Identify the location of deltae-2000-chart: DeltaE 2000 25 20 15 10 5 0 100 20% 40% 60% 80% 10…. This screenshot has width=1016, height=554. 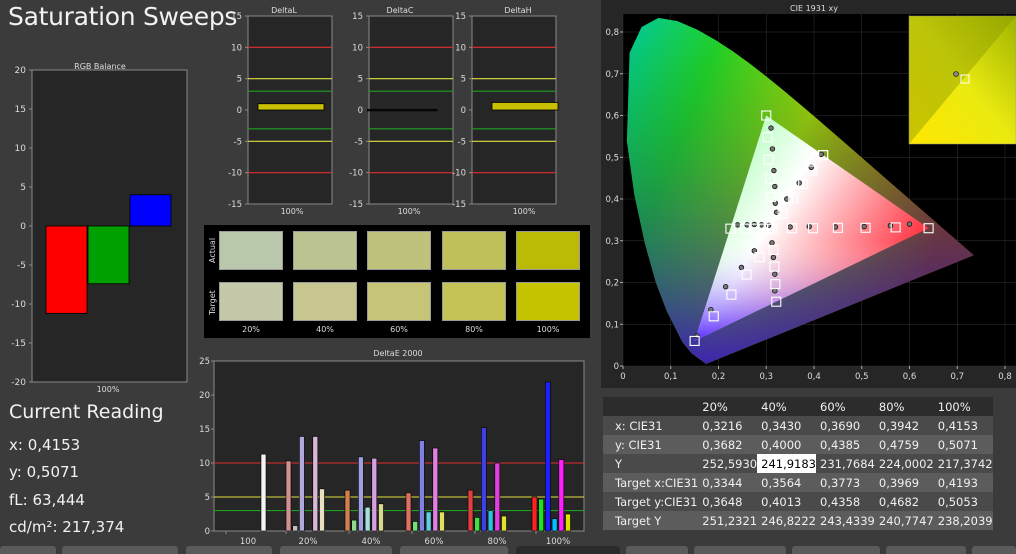
(392, 448).